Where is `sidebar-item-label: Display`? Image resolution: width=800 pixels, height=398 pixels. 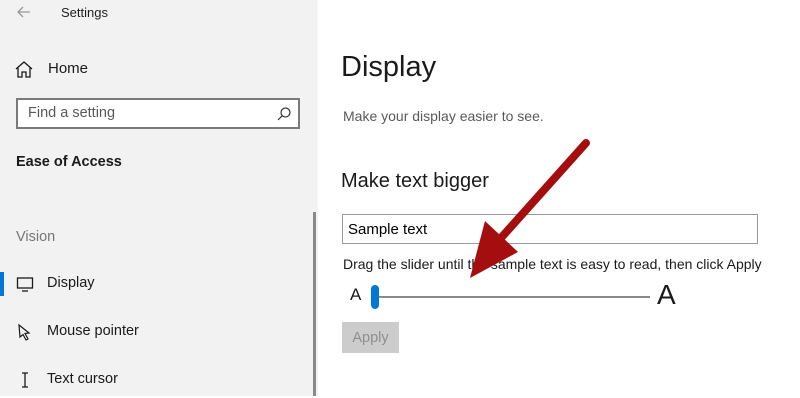 sidebar-item-label: Display is located at coordinates (71, 283).